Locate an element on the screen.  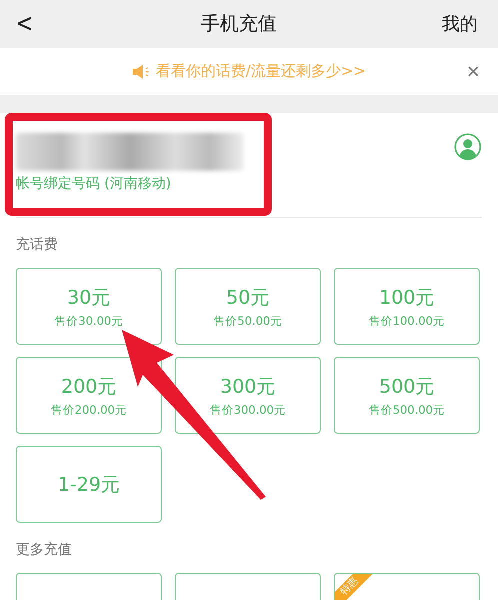
user-avatar-icon is located at coordinates (468, 147).